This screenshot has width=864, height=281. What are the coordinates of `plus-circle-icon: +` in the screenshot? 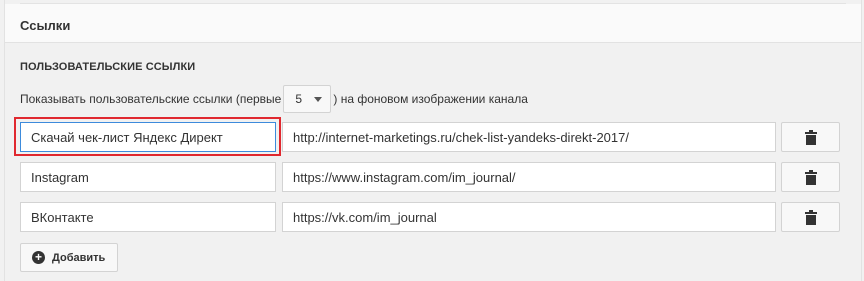 It's located at (38, 257).